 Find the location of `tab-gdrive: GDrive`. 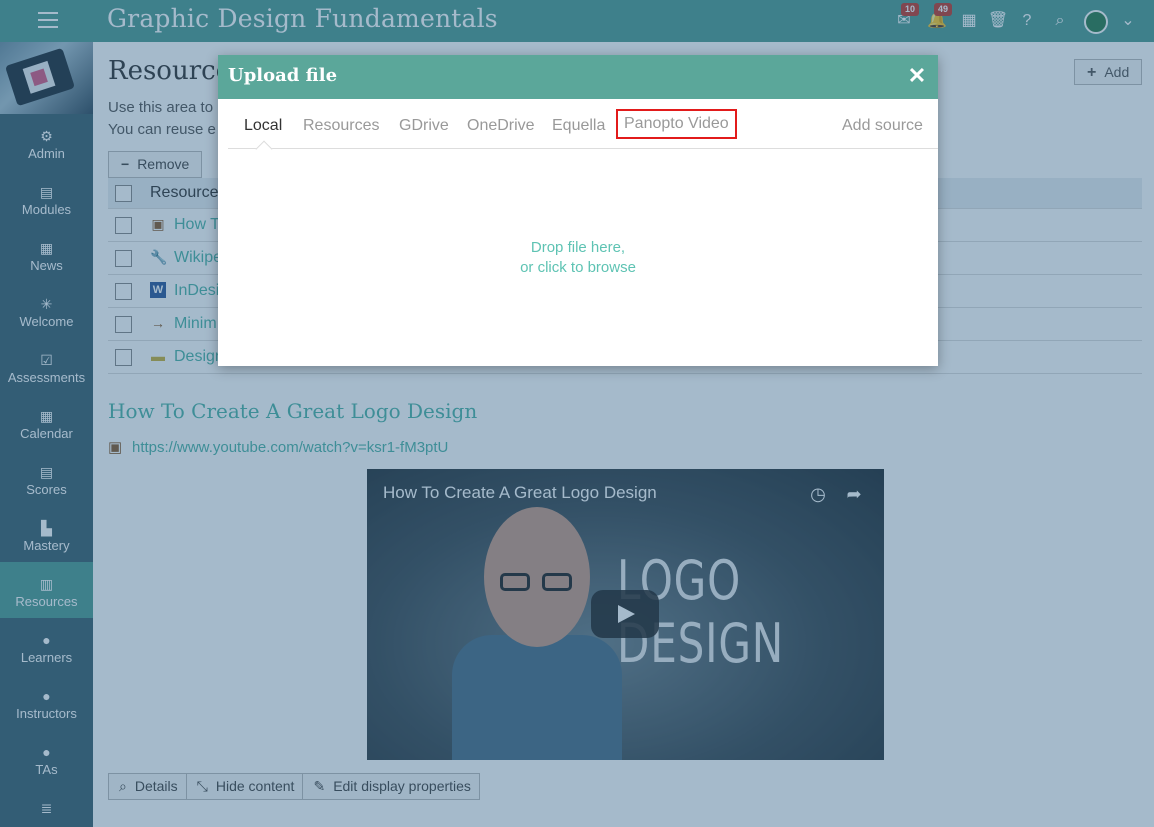

tab-gdrive: GDrive is located at coordinates (424, 126).